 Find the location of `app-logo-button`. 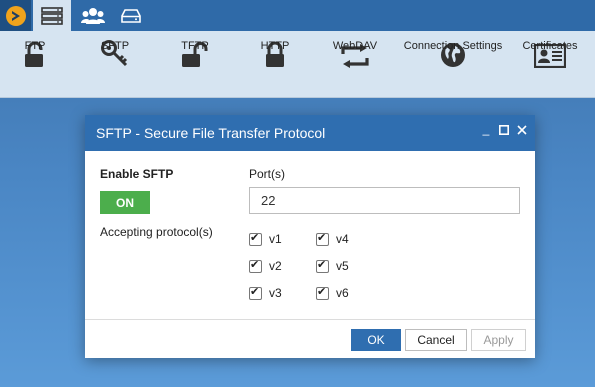

app-logo-button is located at coordinates (15, 15).